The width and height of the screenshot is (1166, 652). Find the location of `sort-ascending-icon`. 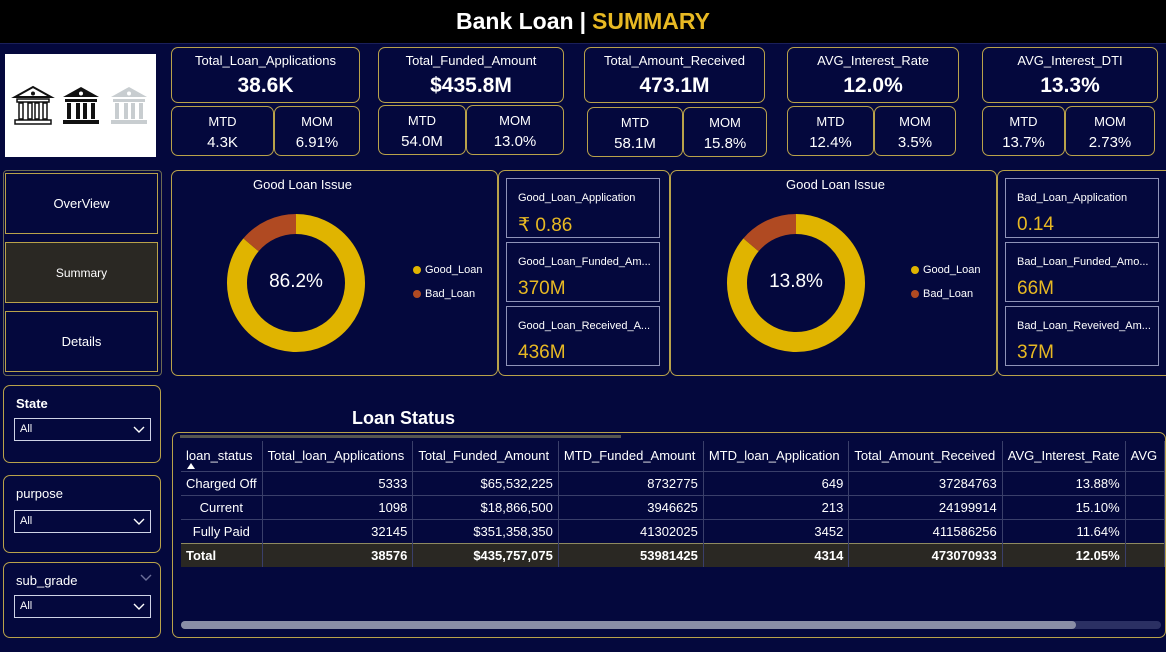

sort-ascending-icon is located at coordinates (191, 466).